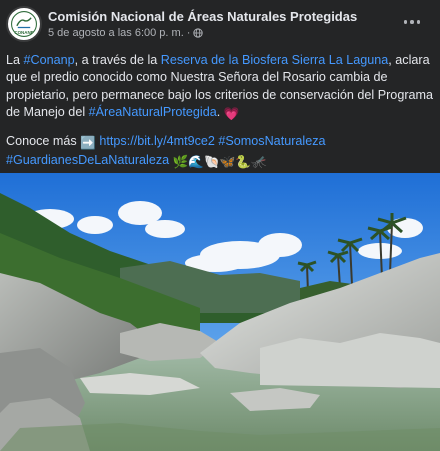 The width and height of the screenshot is (440, 451). Describe the element at coordinates (231, 114) in the screenshot. I see `heart-emoji-icon: 💗` at that location.